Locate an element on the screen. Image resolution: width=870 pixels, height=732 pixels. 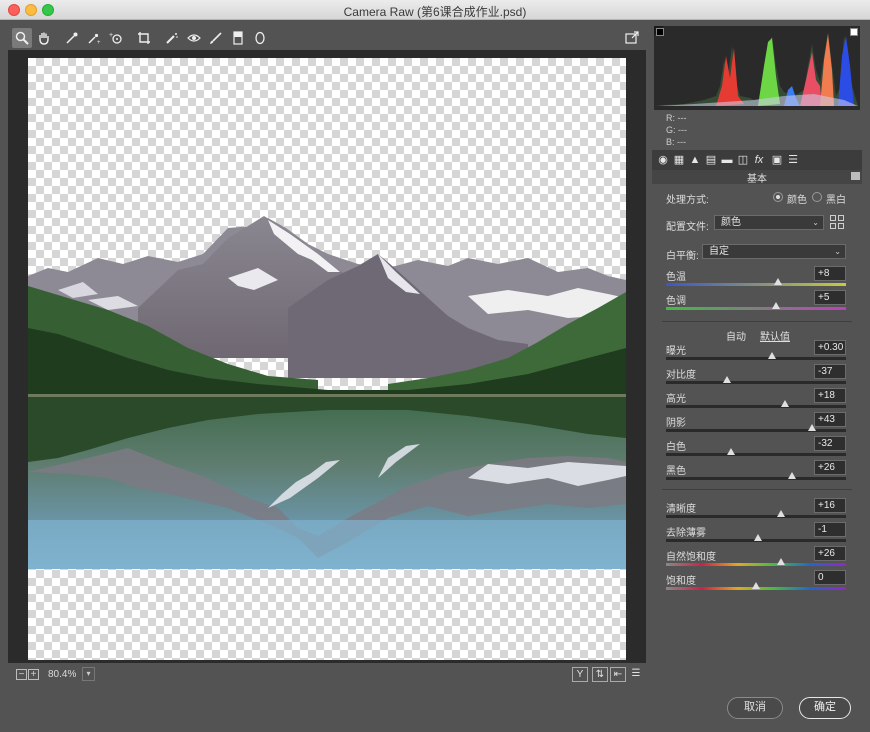
black-white-radio is located at coordinates (817, 197).